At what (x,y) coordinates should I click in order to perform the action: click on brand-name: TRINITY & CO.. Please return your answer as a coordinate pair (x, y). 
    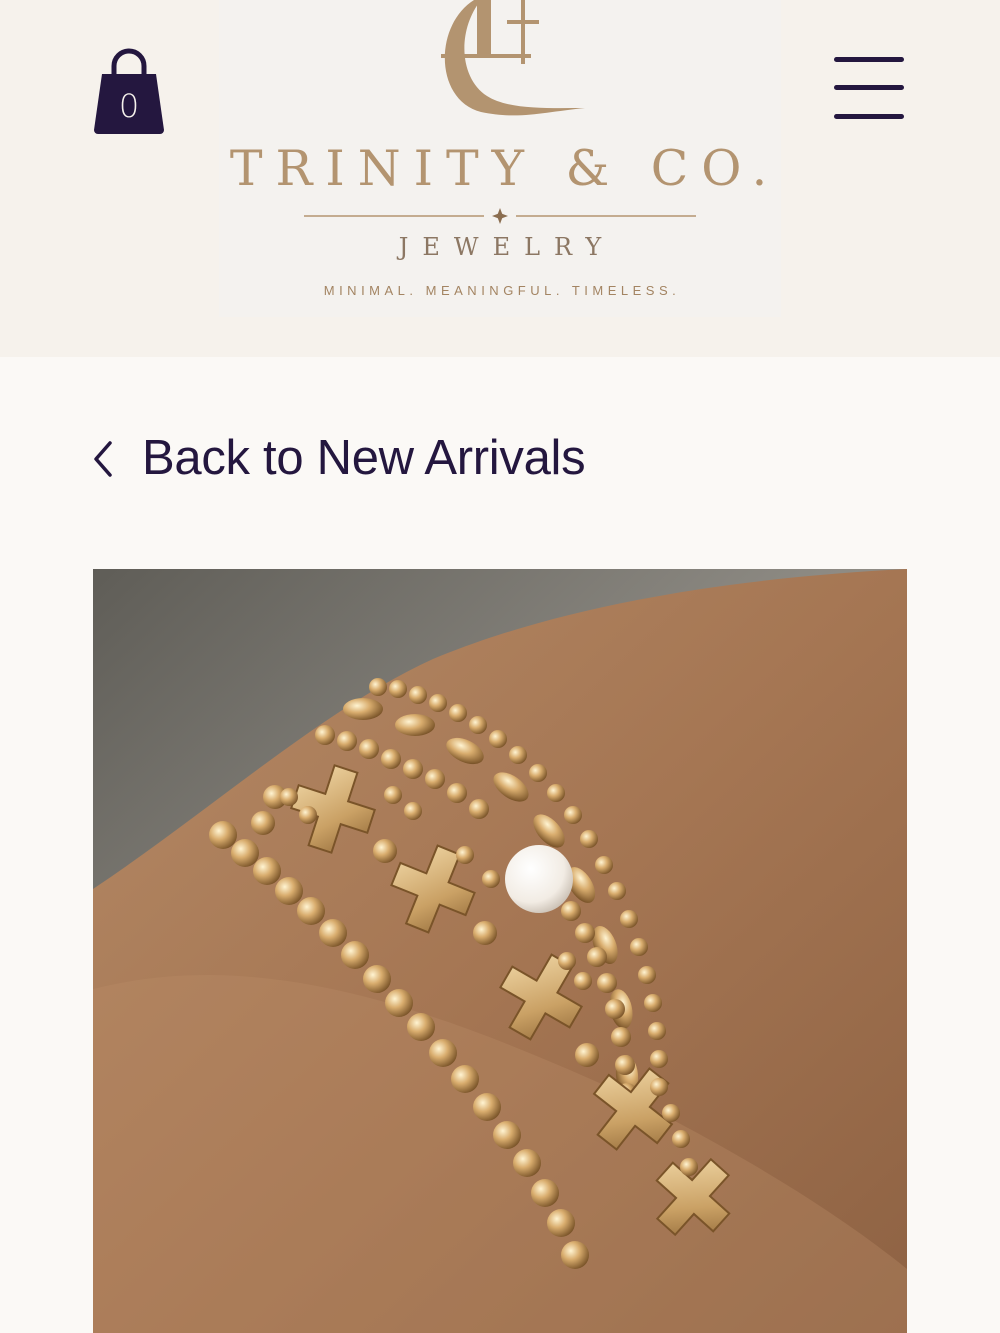
    Looking at the image, I should click on (505, 168).